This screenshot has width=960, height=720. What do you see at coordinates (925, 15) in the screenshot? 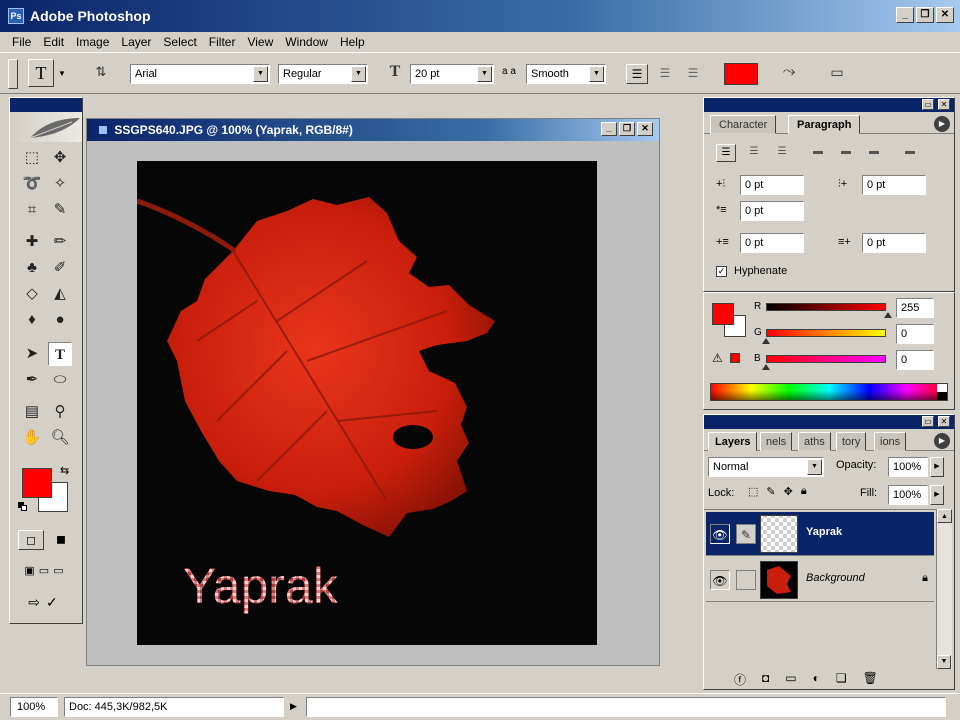
I see `restore-button: ❐` at bounding box center [925, 15].